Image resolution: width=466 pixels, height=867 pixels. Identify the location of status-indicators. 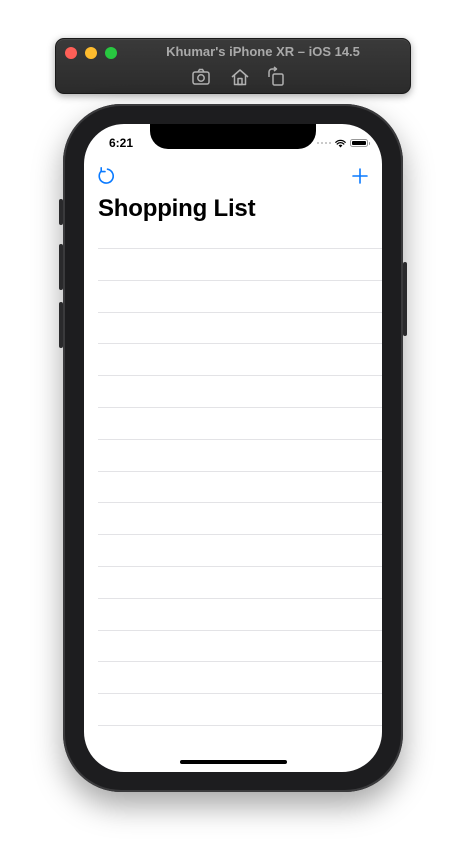
(343, 143).